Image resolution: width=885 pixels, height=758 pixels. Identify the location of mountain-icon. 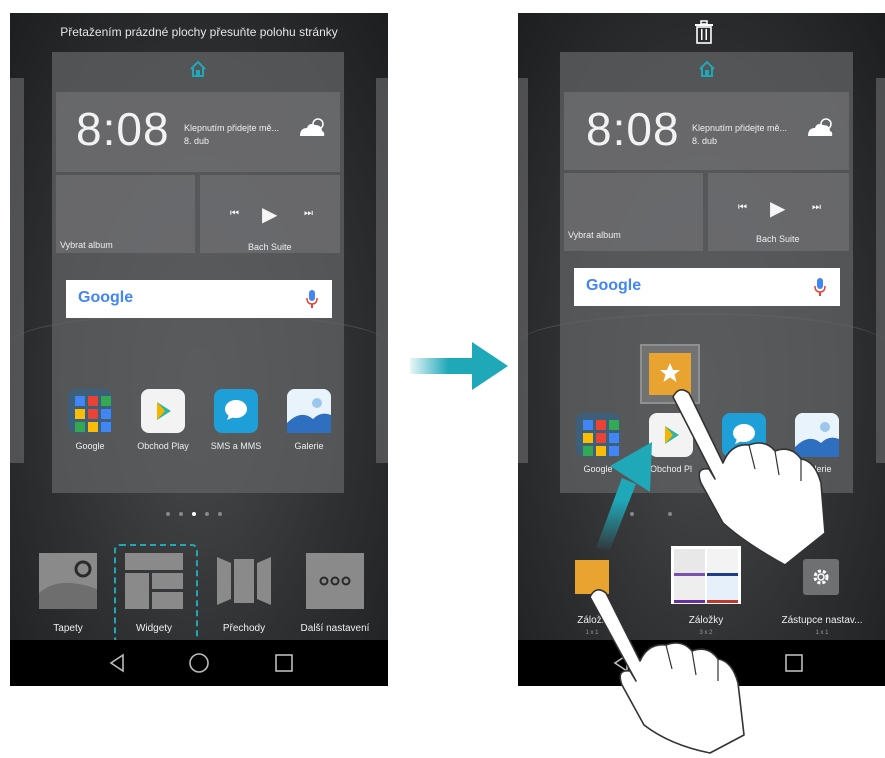
(309, 411).